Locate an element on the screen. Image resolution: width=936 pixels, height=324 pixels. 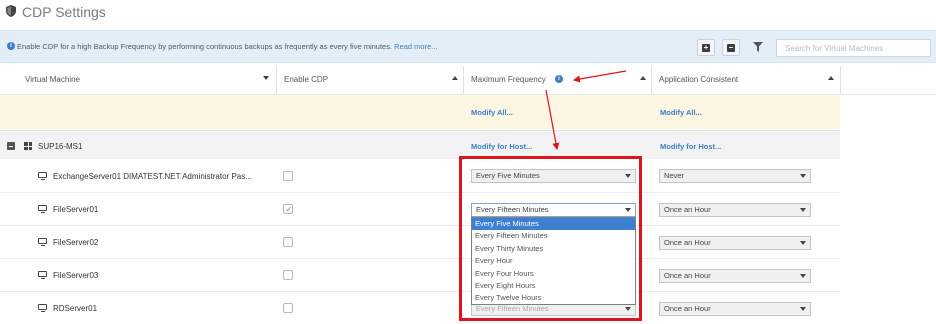
column-header-enable-cdp: Enable CDP is located at coordinates (369, 80).